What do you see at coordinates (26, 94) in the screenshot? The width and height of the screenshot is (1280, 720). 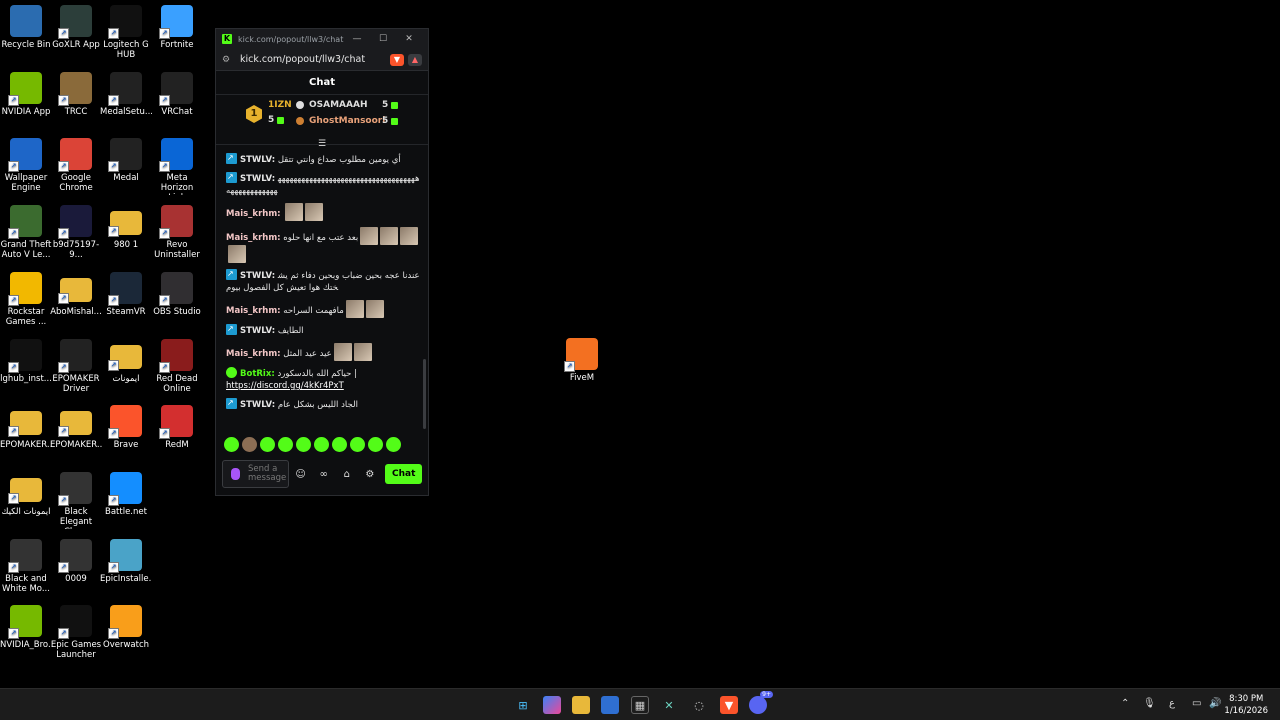 I see `desktop-icon: NVIDIA App` at bounding box center [26, 94].